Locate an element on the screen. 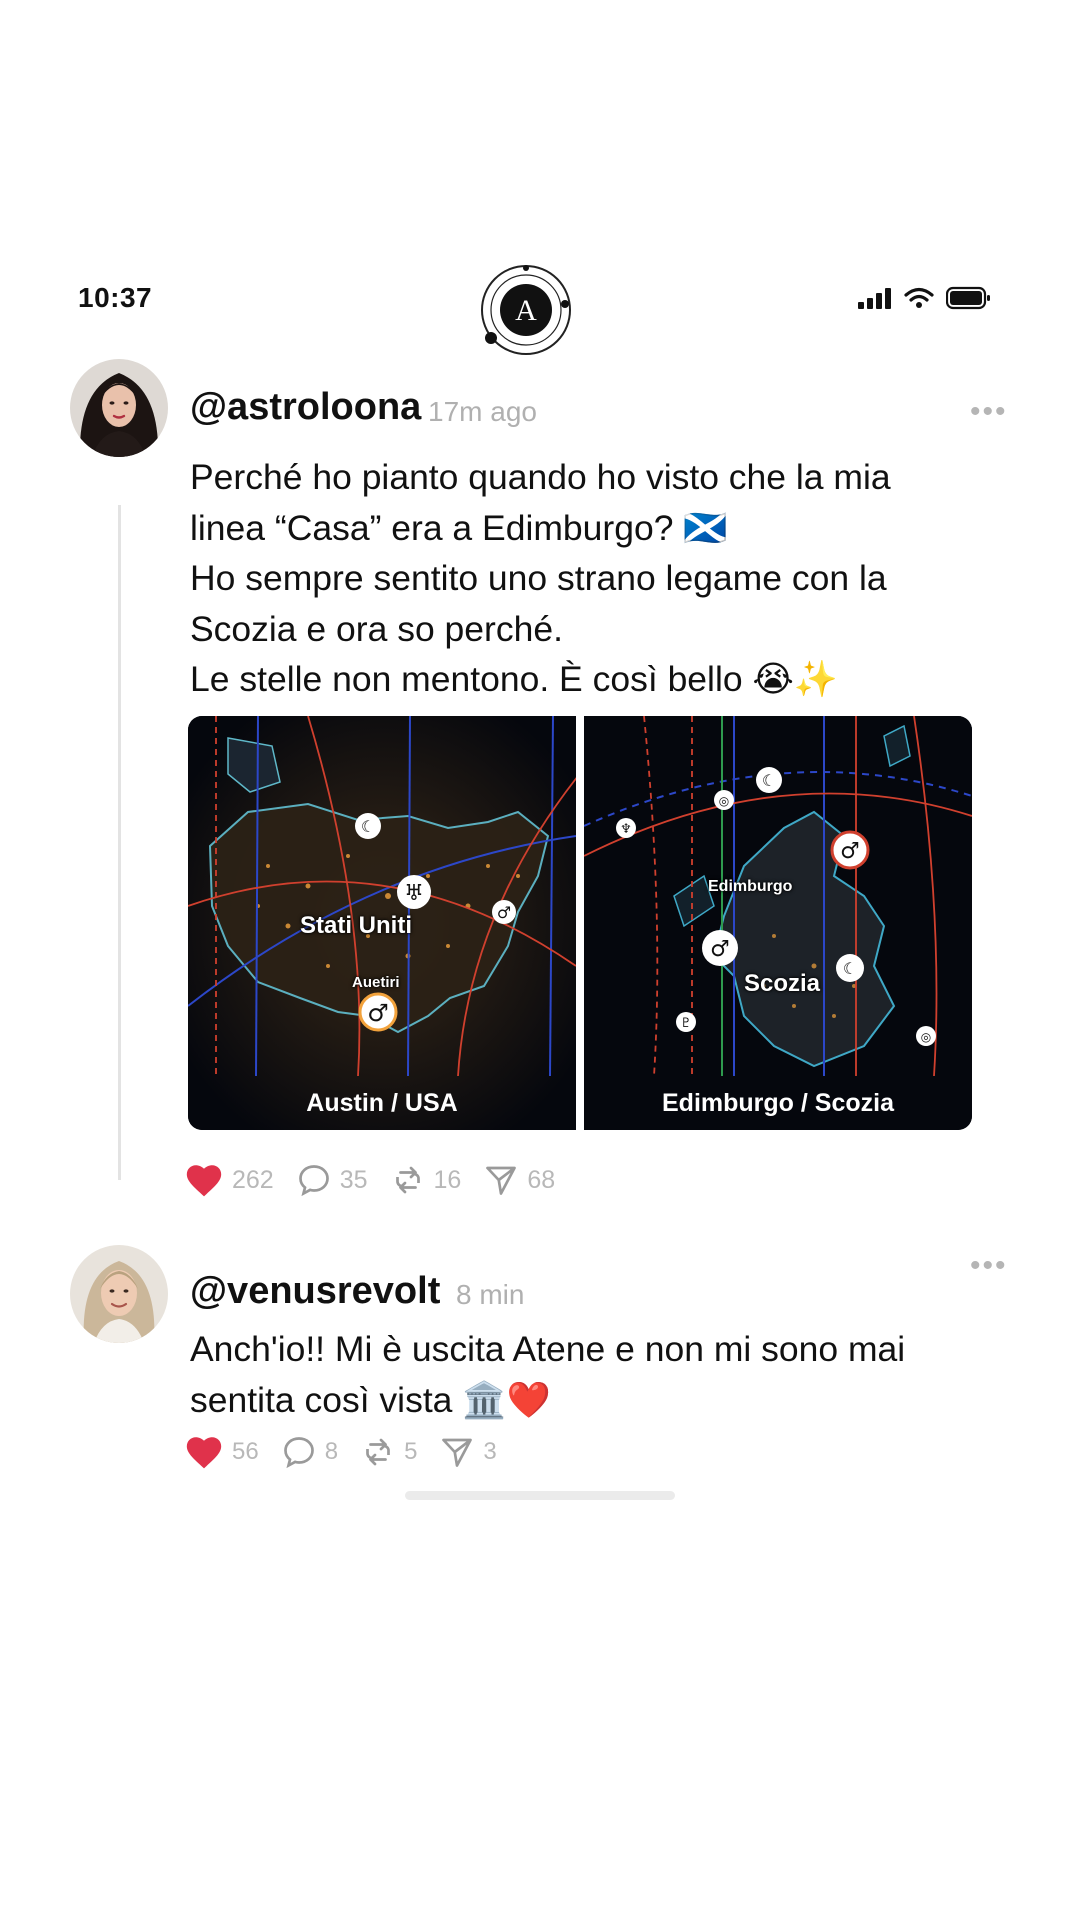 The width and height of the screenshot is (1080, 1920). post-time: 8 min is located at coordinates (490, 1294).